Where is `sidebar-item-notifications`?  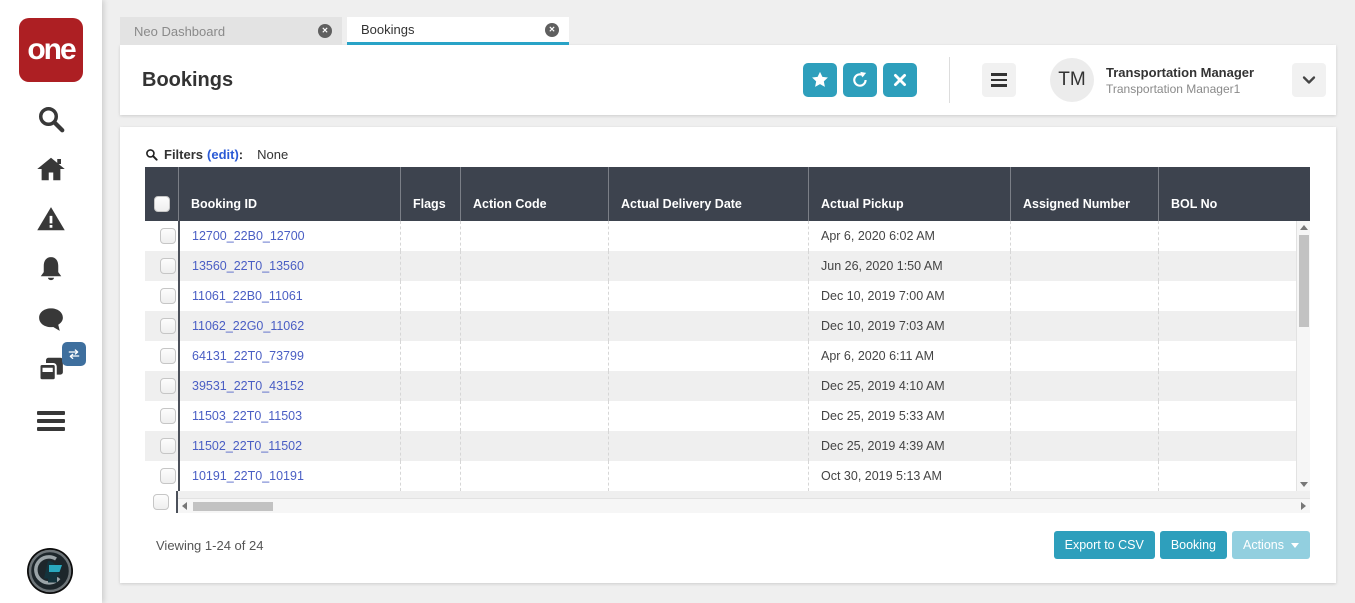
sidebar-item-notifications is located at coordinates (51, 271).